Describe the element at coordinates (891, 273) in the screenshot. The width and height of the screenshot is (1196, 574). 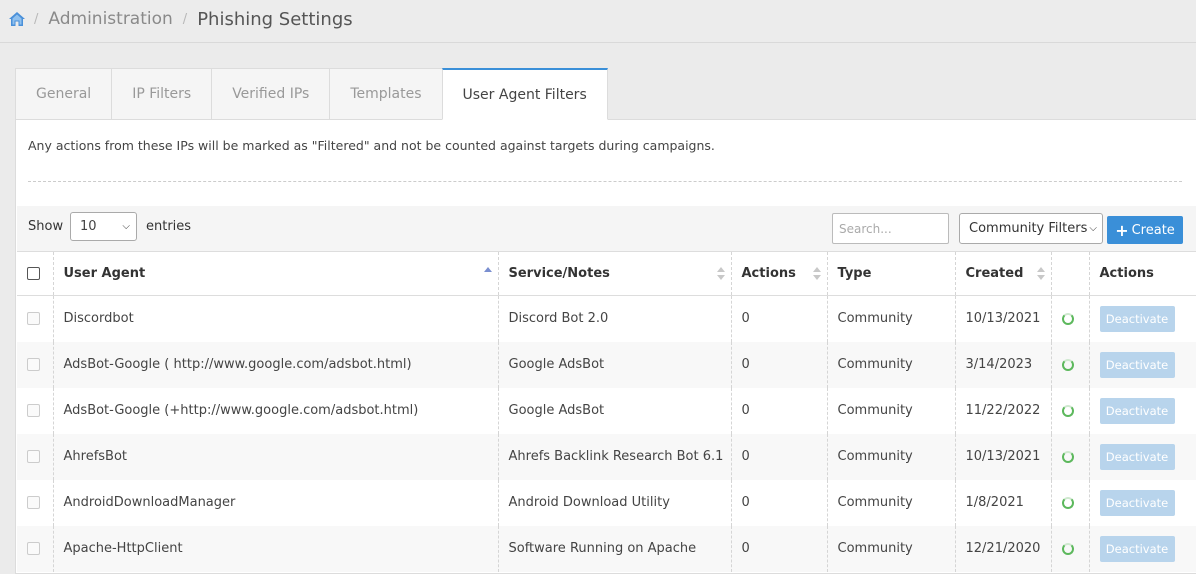
I see `column-header-type: Type` at that location.